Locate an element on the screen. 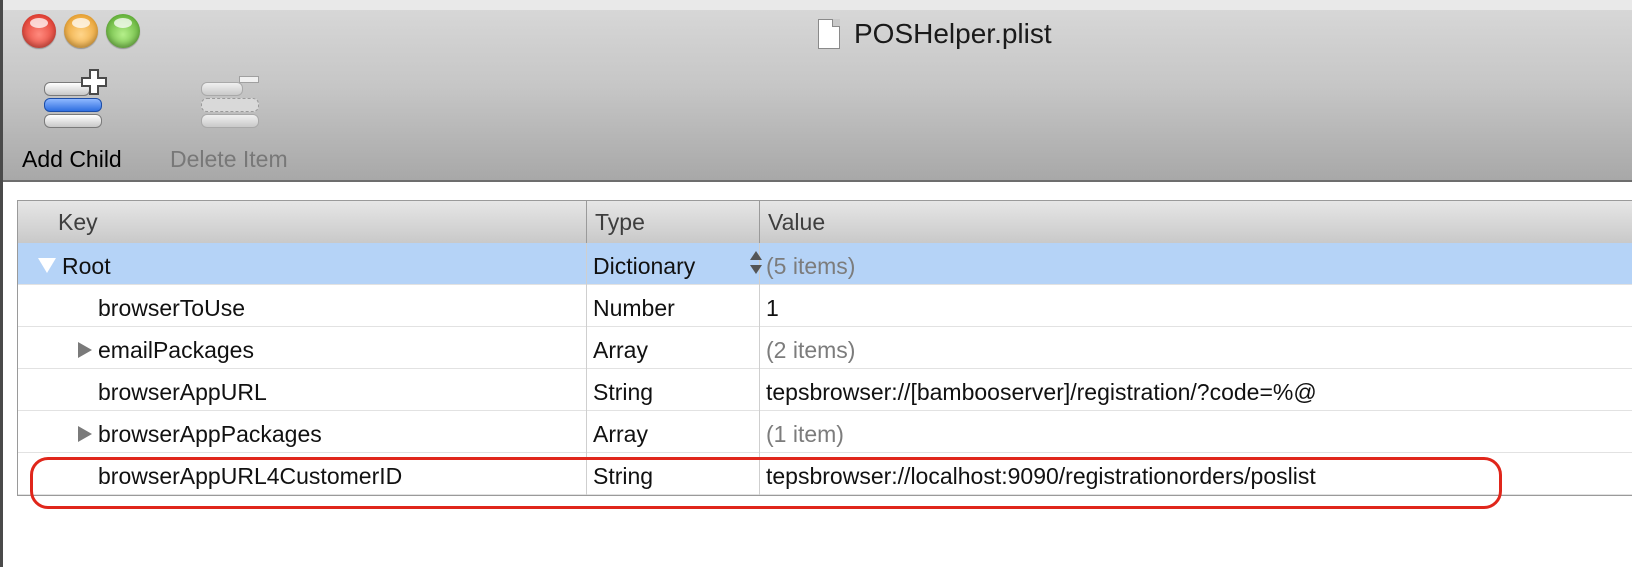  key-label: browserToUse is located at coordinates (171, 308).